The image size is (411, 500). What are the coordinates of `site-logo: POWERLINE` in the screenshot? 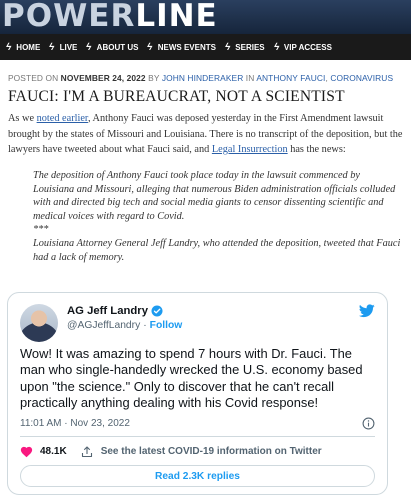 It's located at (110, 16).